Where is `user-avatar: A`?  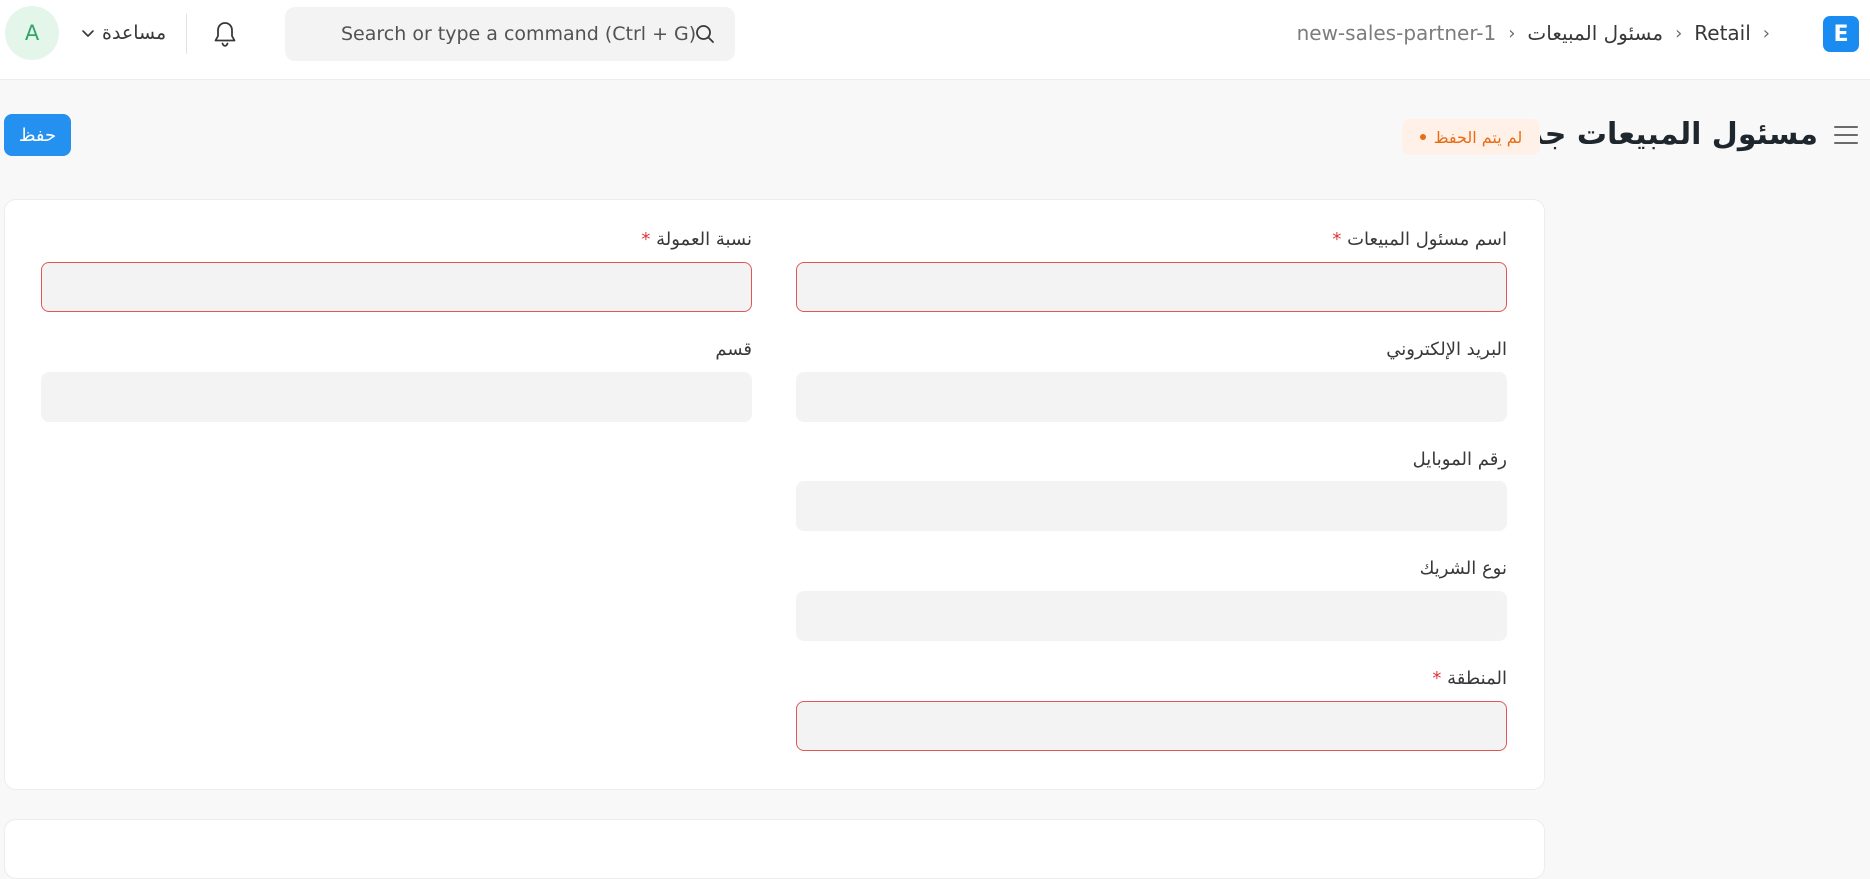
user-avatar: A is located at coordinates (32, 33).